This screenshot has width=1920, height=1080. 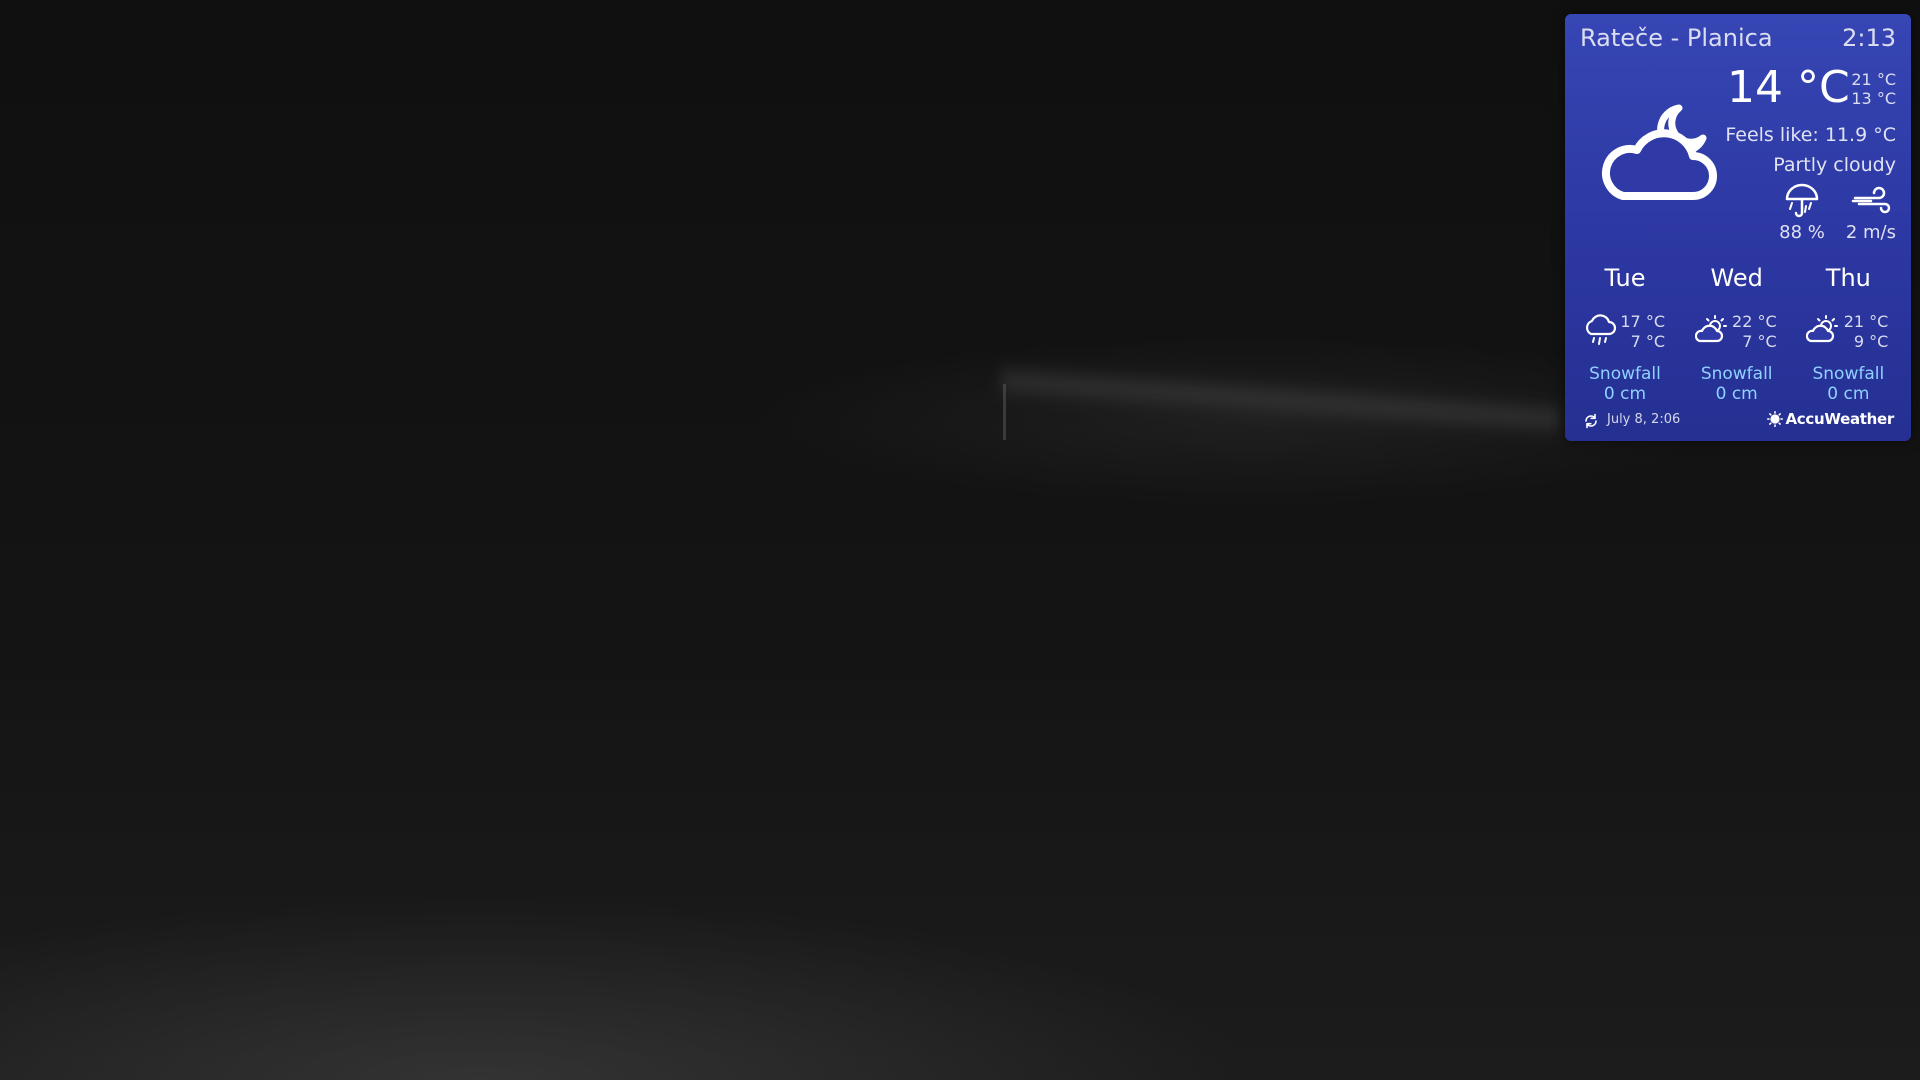 I want to click on forecast-high: 22 °C, so click(x=1754, y=321).